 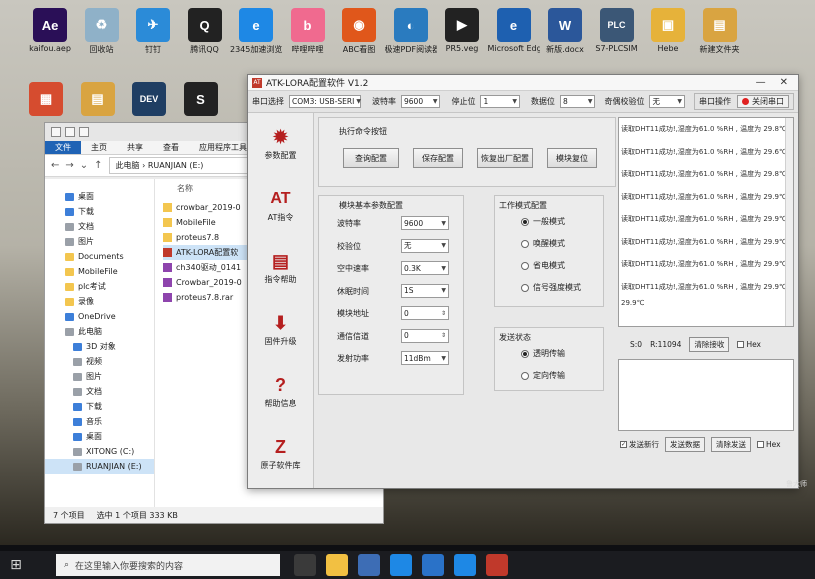 I want to click on serial-op-label: 串口操作, so click(x=715, y=101).